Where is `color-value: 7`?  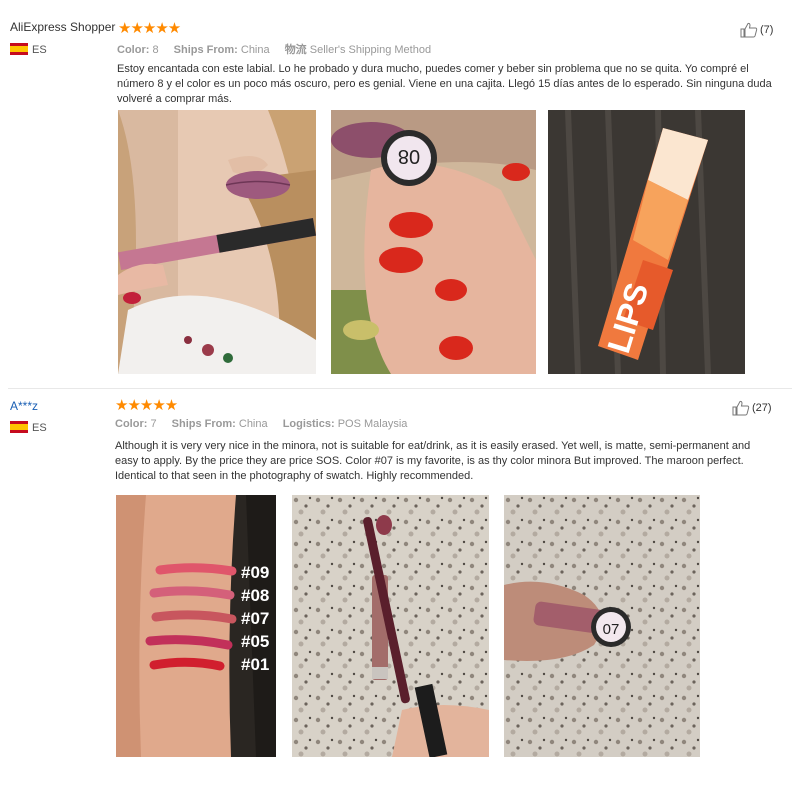 color-value: 7 is located at coordinates (153, 424).